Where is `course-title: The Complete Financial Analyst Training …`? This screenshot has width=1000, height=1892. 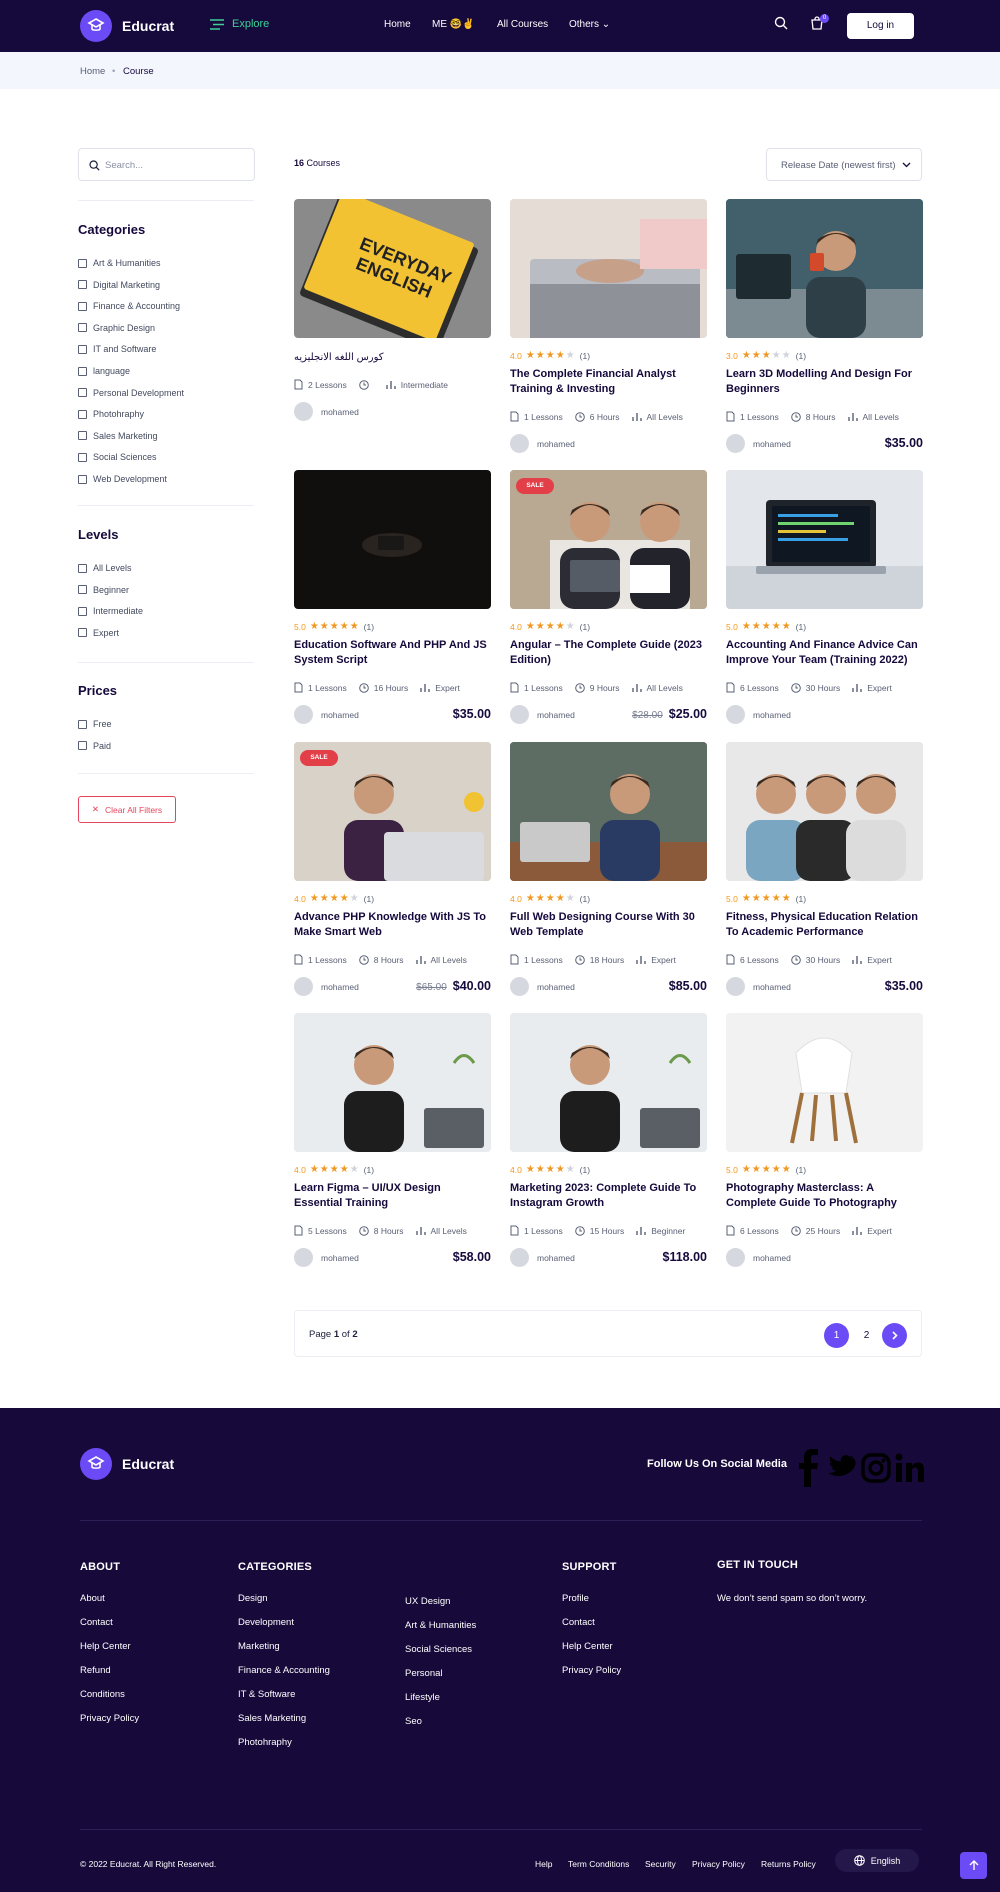 course-title: The Complete Financial Analyst Training … is located at coordinates (608, 382).